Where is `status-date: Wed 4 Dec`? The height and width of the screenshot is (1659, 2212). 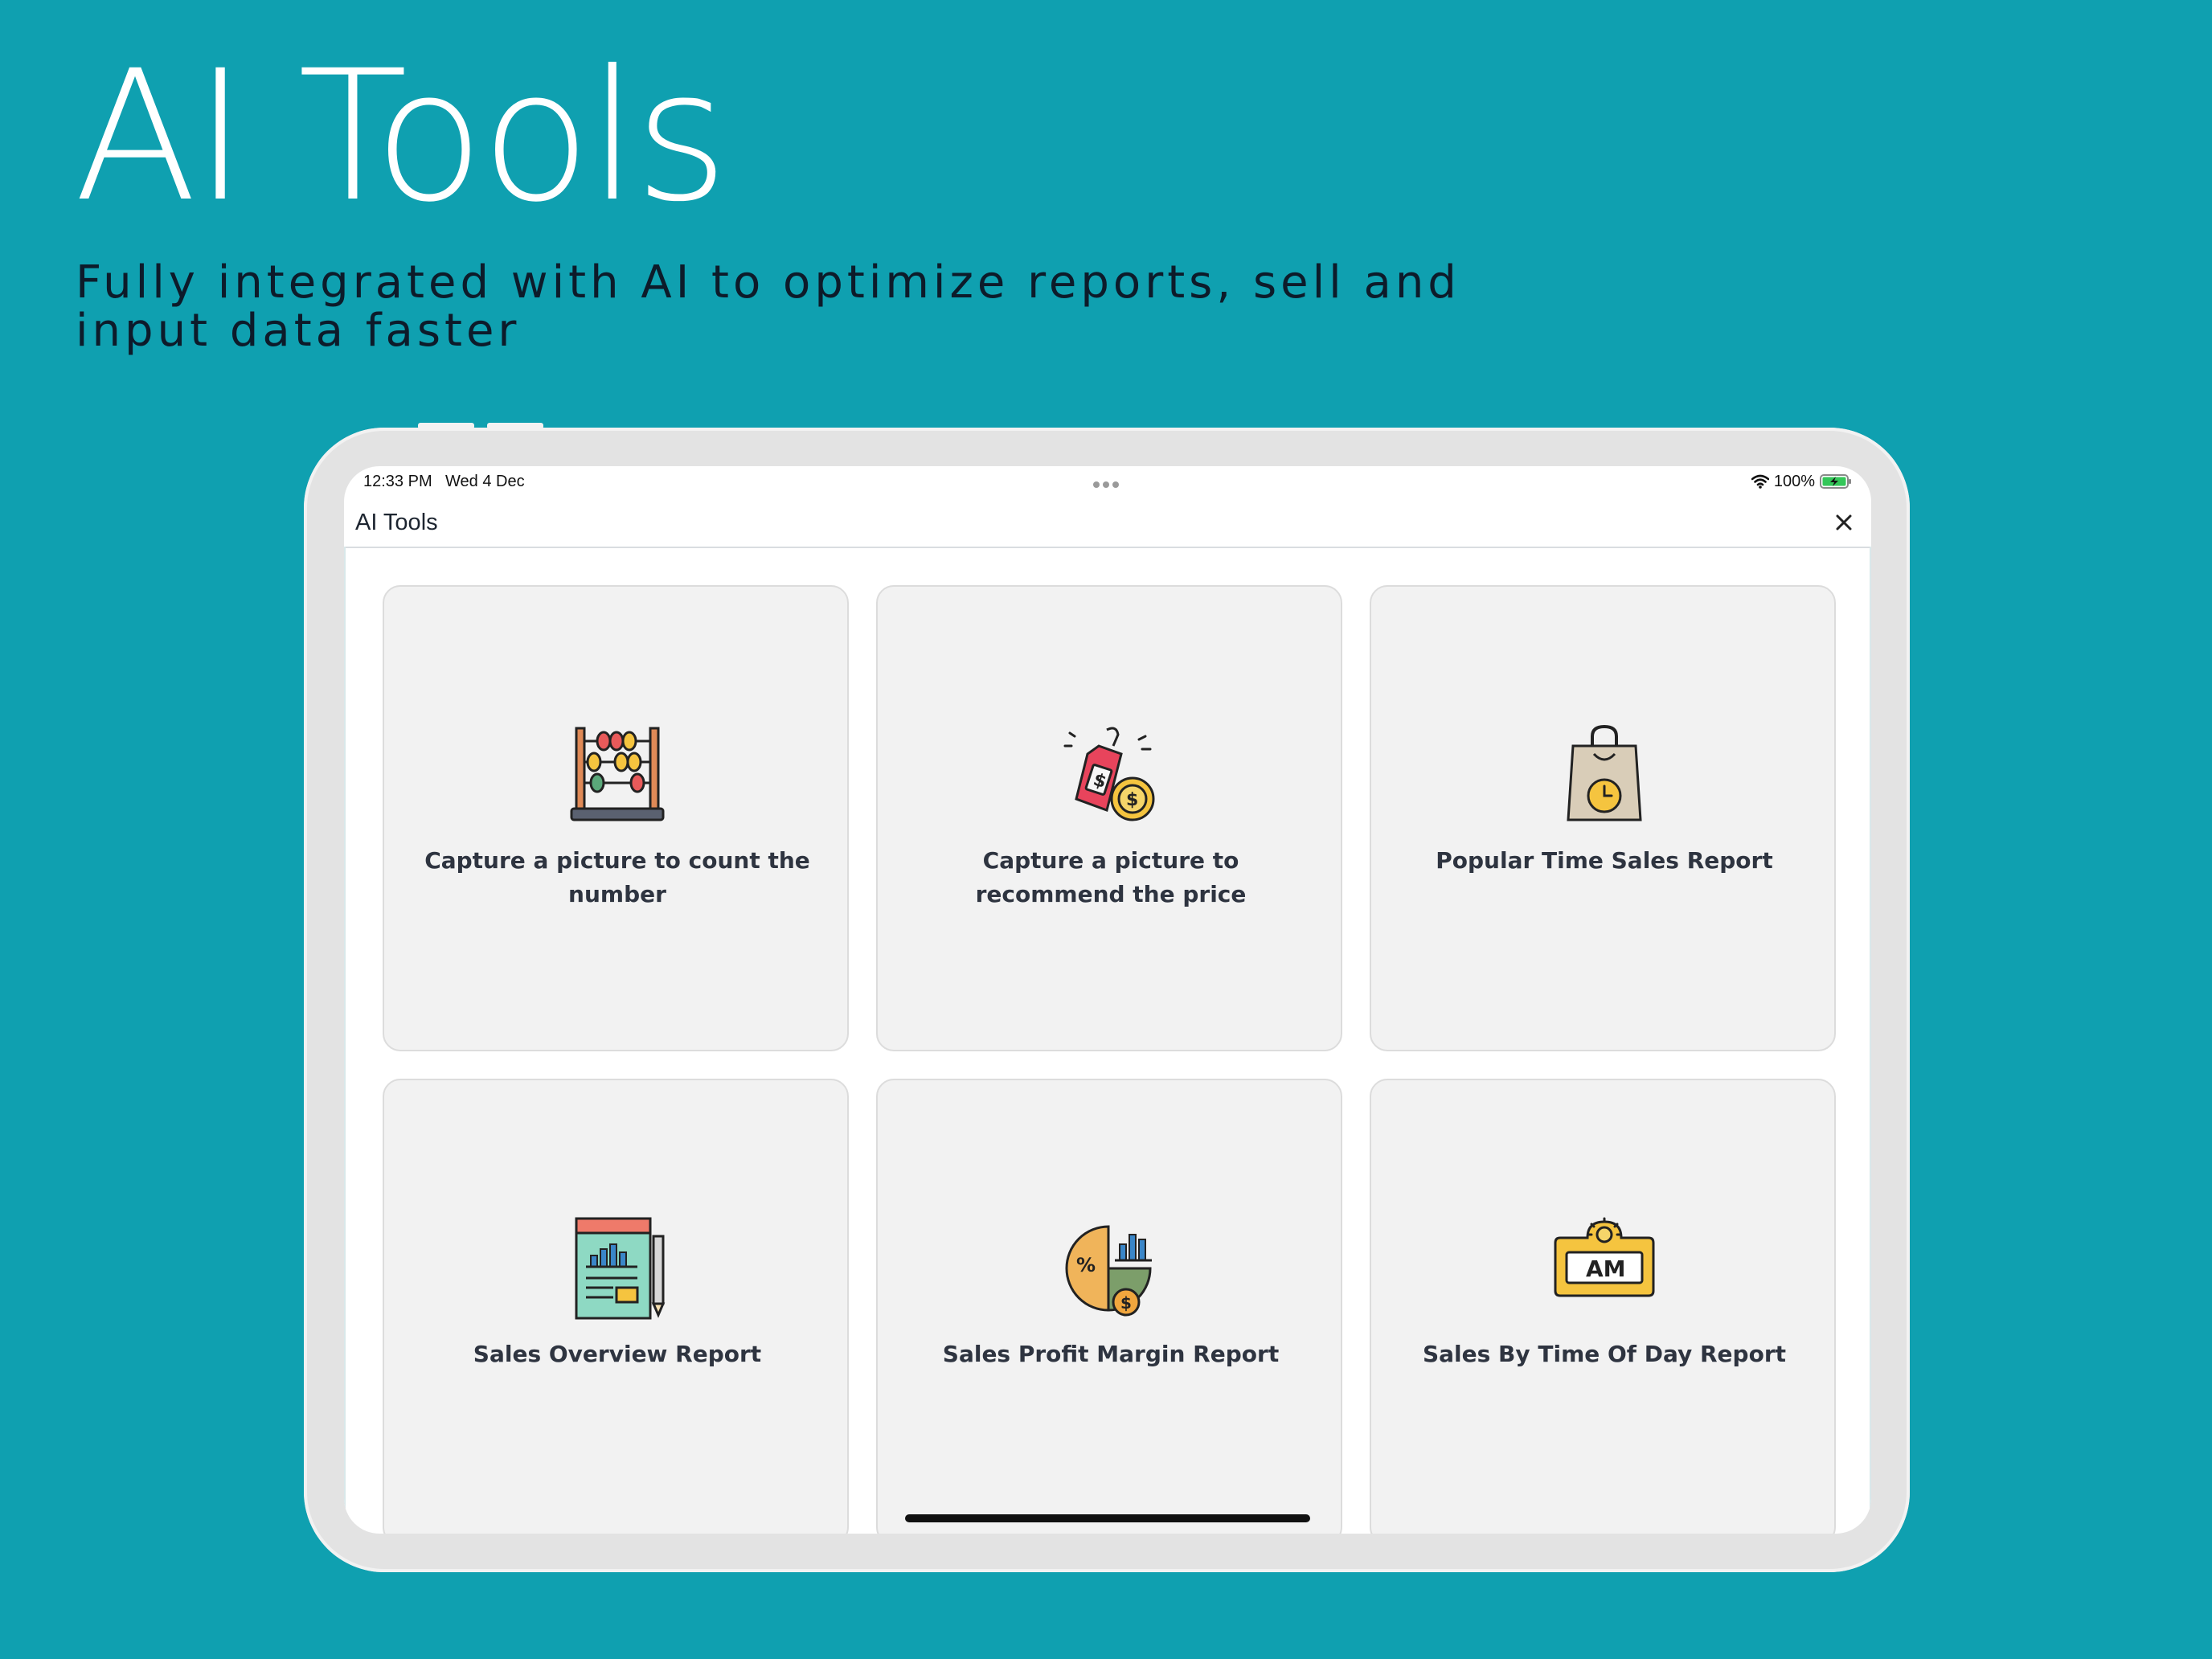
status-date: Wed 4 Dec is located at coordinates (485, 481).